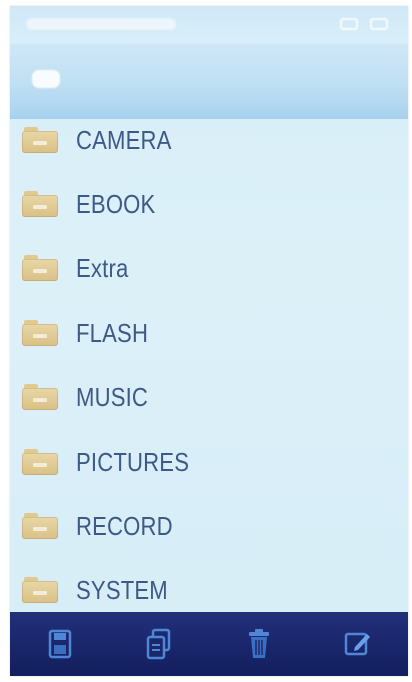 The width and height of the screenshot is (412, 682). I want to click on folder-row-camera: CAMERA, so click(209, 140).